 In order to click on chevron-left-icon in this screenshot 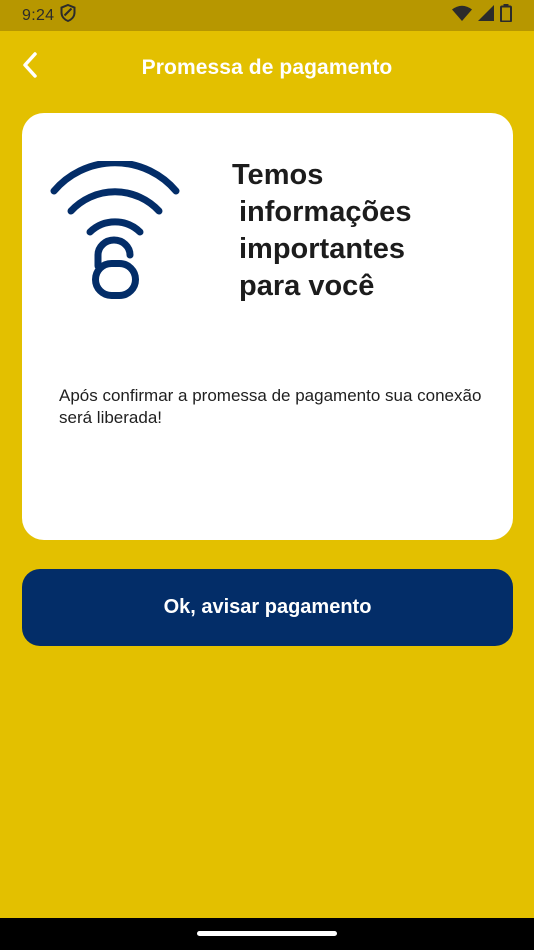, I will do `click(30, 67)`.